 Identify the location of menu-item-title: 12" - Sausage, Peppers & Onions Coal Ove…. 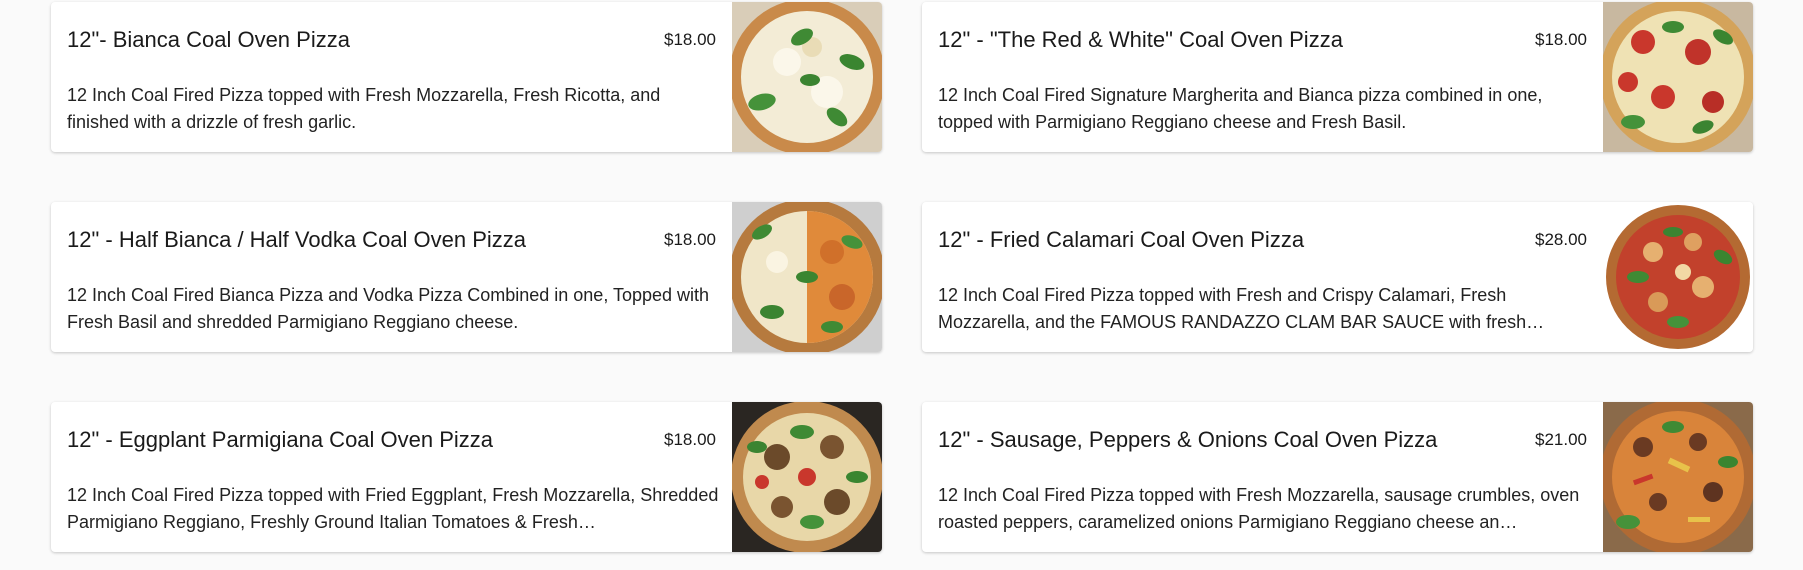
(1188, 439).